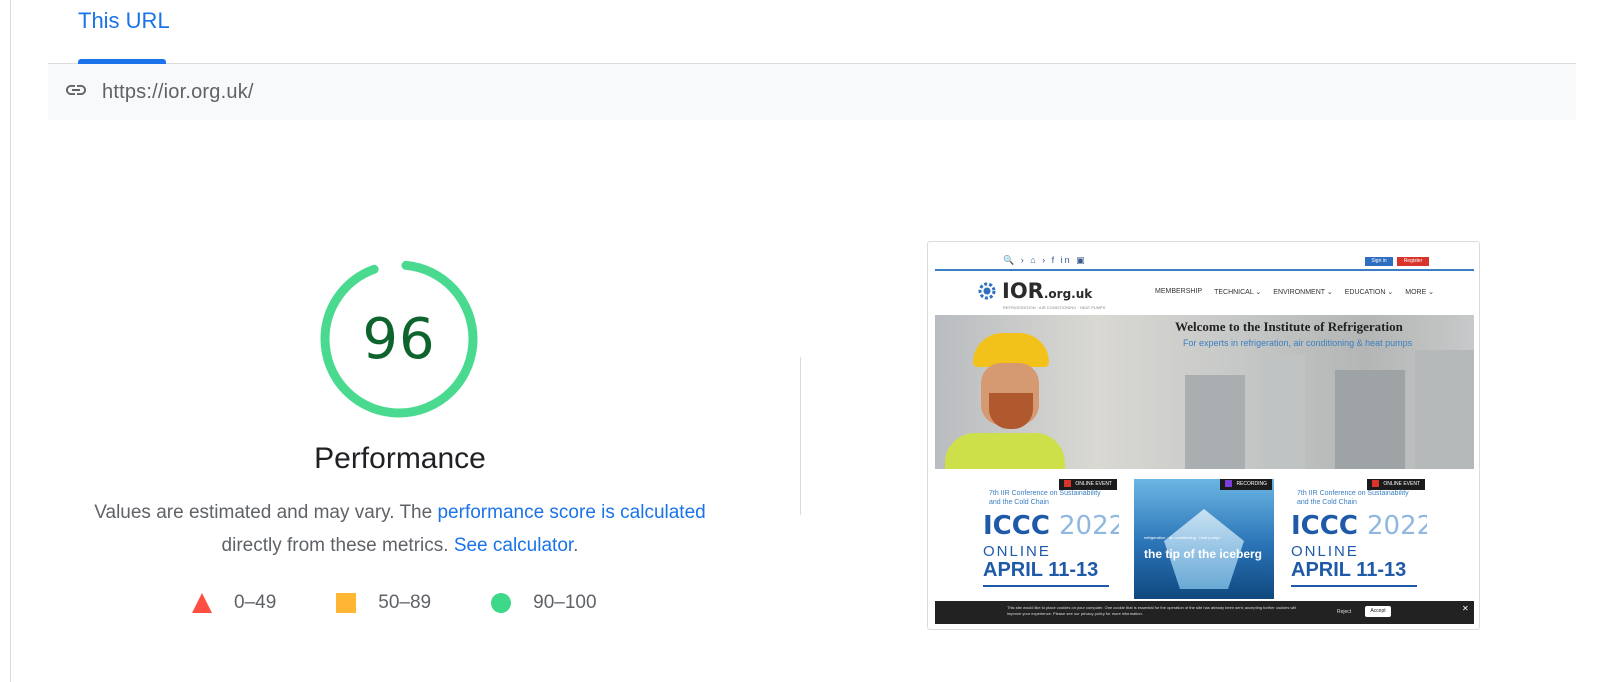  What do you see at coordinates (812, 32) in the screenshot?
I see `tab-bar: This URL` at bounding box center [812, 32].